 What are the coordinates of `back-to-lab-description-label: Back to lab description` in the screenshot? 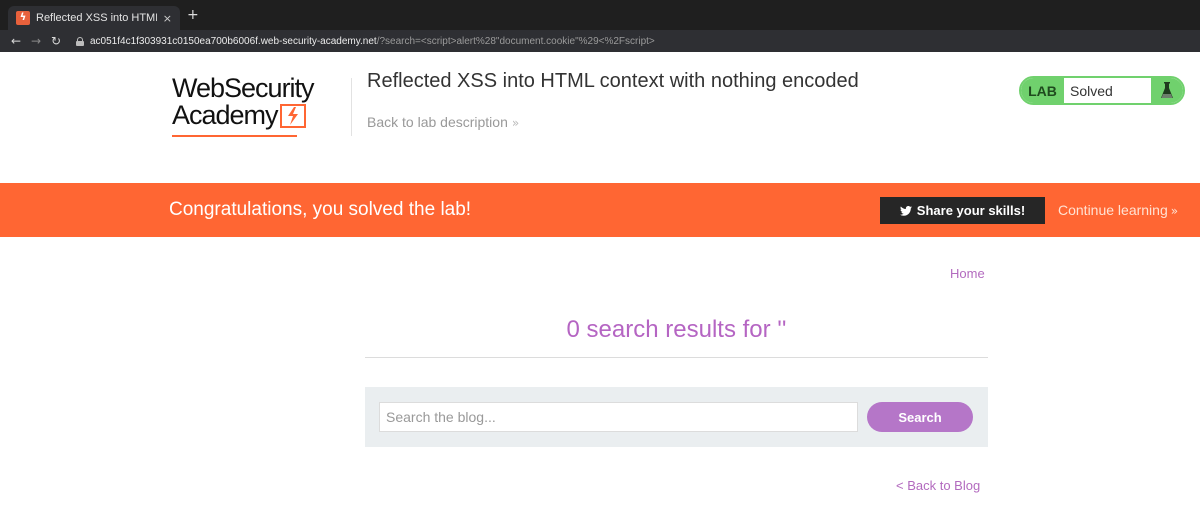 It's located at (437, 122).